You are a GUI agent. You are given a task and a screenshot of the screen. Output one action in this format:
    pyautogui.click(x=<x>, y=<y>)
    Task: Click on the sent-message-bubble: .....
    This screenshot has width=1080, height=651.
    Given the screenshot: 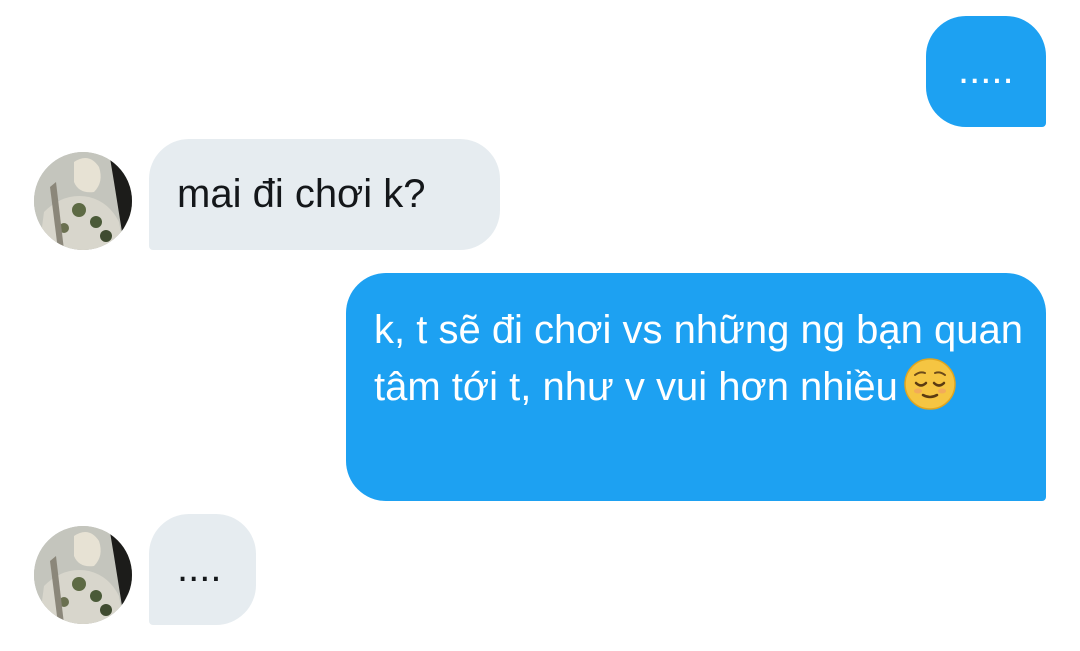 What is the action you would take?
    pyautogui.click(x=986, y=71)
    